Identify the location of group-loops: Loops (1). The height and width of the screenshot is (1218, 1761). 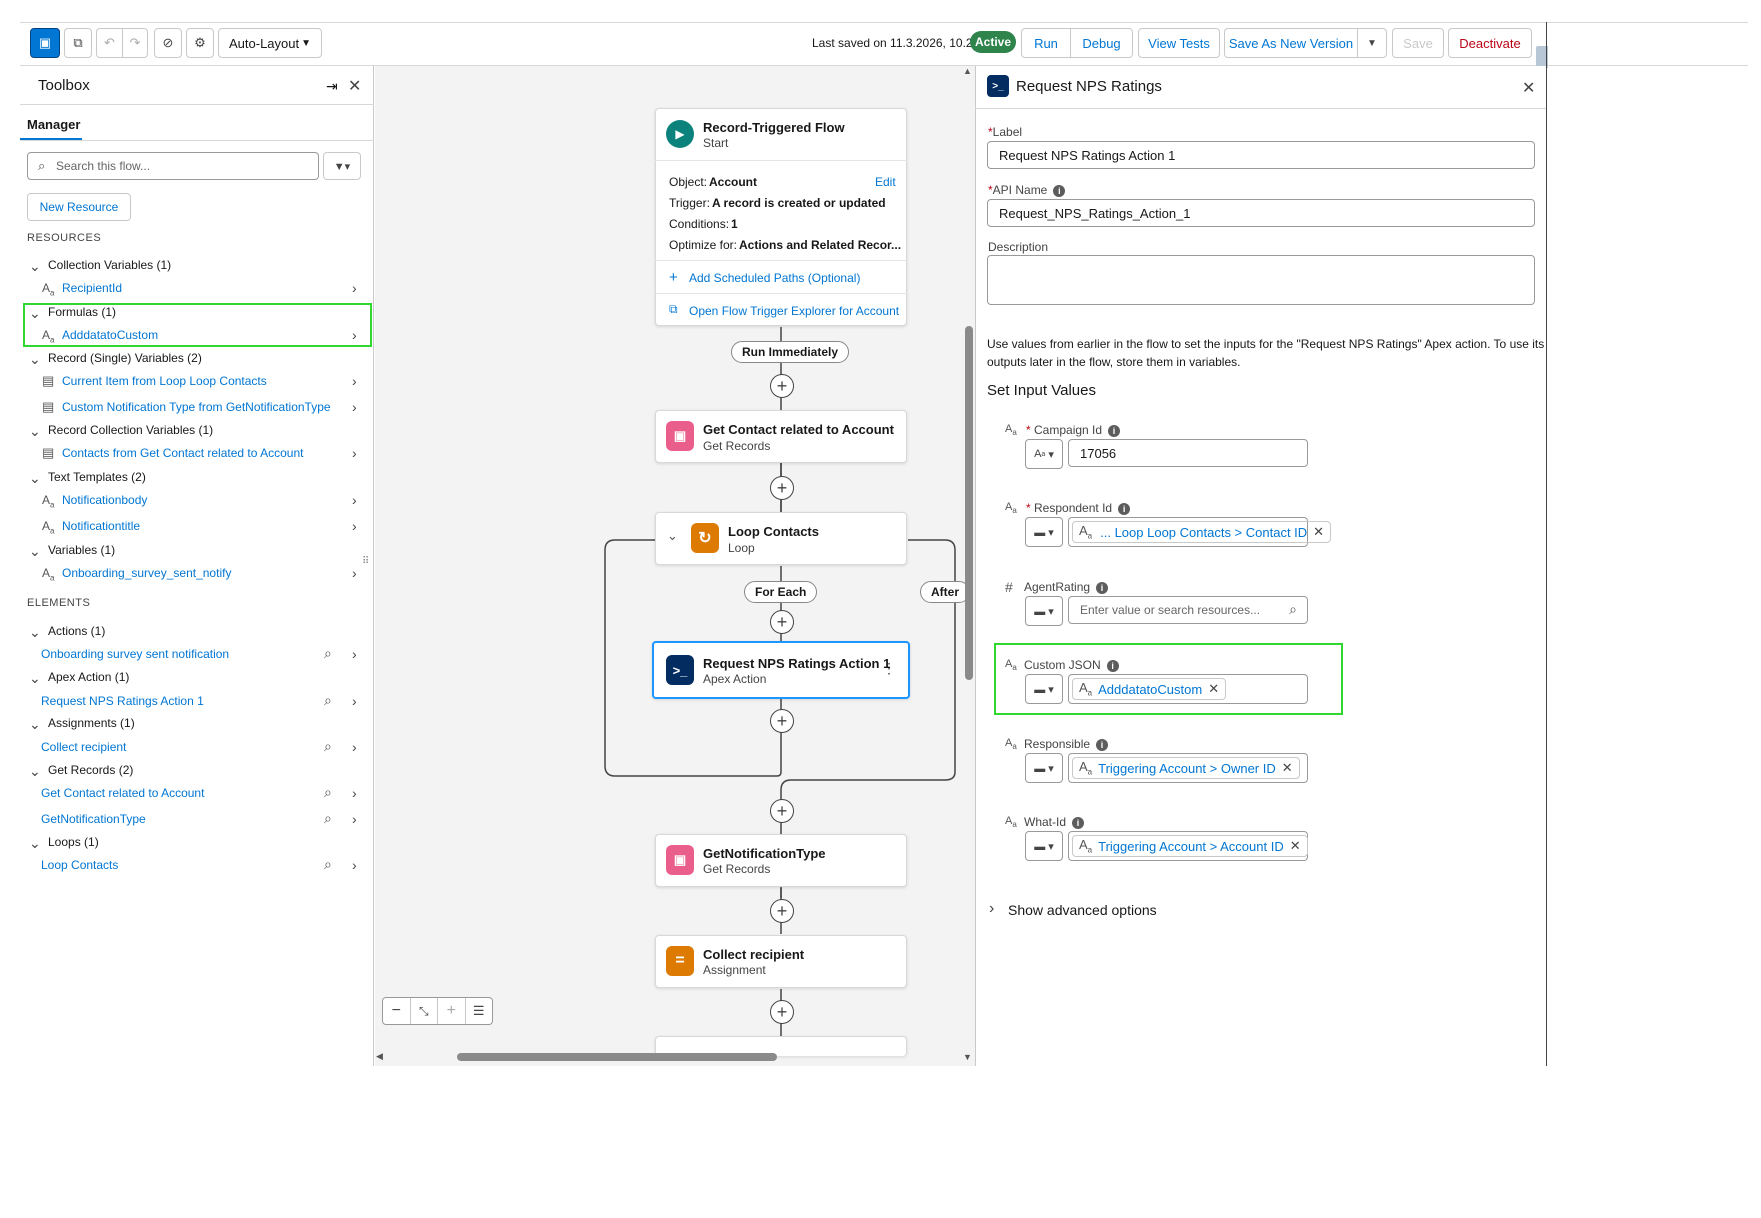
(73, 842).